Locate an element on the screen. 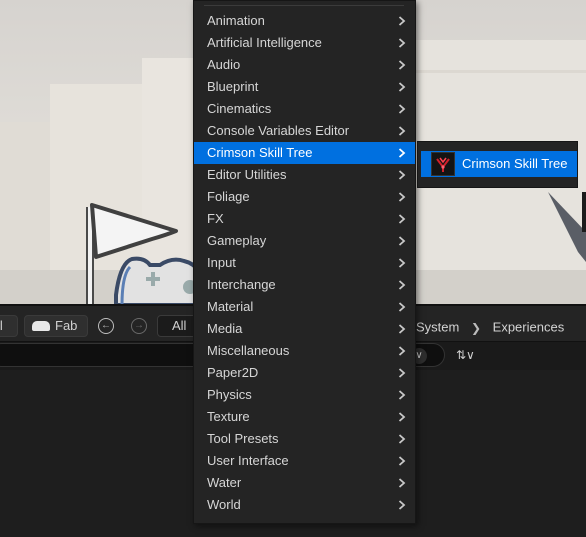  menu-item-editor-utilities: Editor Utilities is located at coordinates (304, 175).